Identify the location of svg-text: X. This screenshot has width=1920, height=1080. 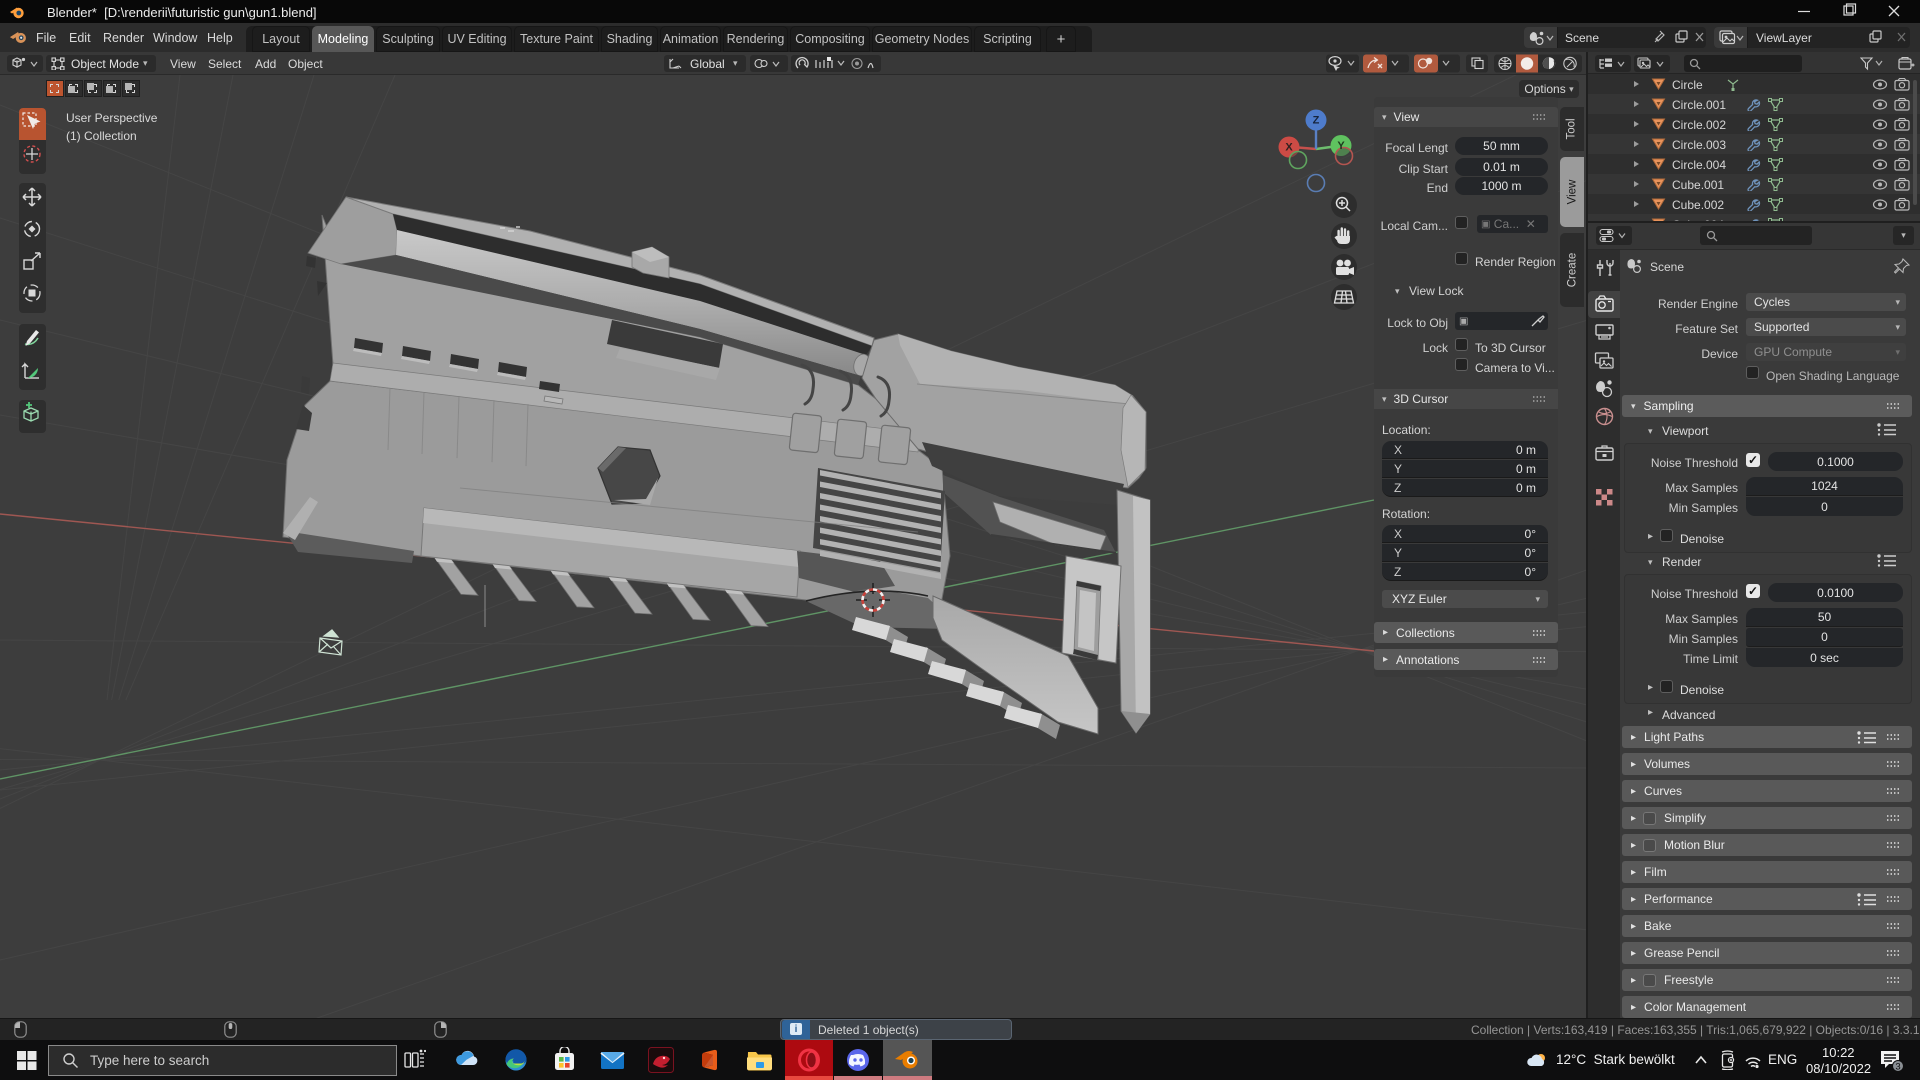
(1289, 148).